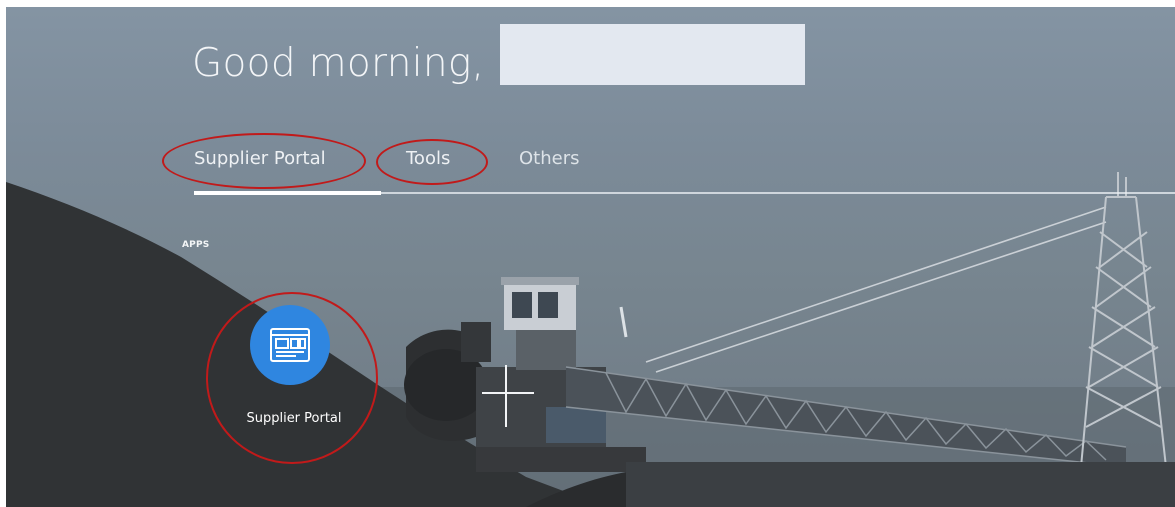 The height and width of the screenshot is (507, 1175). I want to click on supplier-portal-icon, so click(290, 345).